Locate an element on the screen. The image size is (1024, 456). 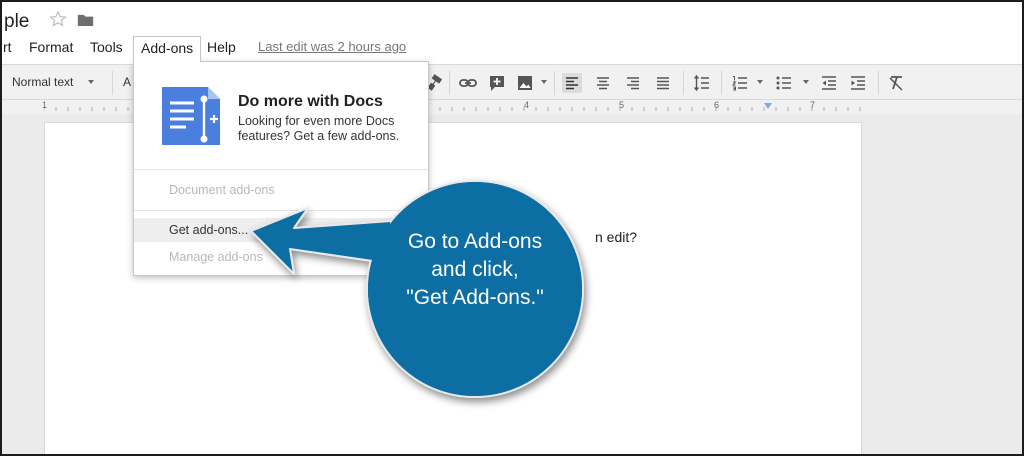
link-icon is located at coordinates (468, 83).